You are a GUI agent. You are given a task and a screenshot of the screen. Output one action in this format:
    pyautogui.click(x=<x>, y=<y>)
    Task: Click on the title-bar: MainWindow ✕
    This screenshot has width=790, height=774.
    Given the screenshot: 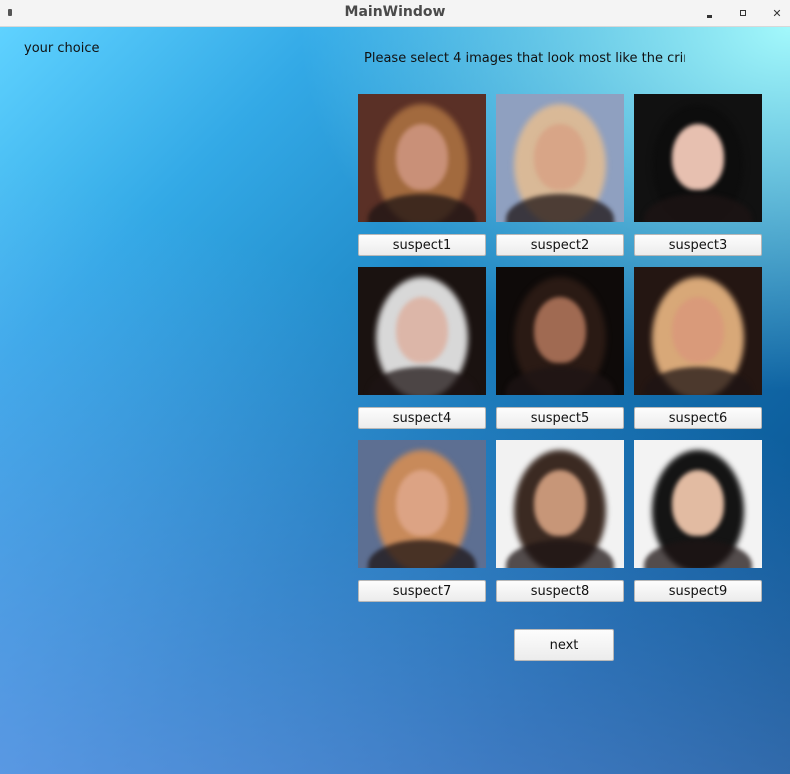 What is the action you would take?
    pyautogui.click(x=395, y=13)
    